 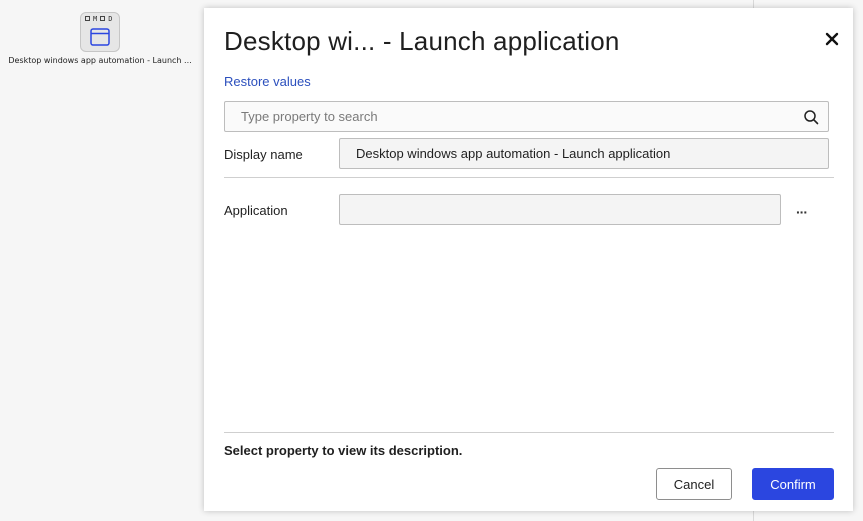 I want to click on property-search, so click(x=526, y=116).